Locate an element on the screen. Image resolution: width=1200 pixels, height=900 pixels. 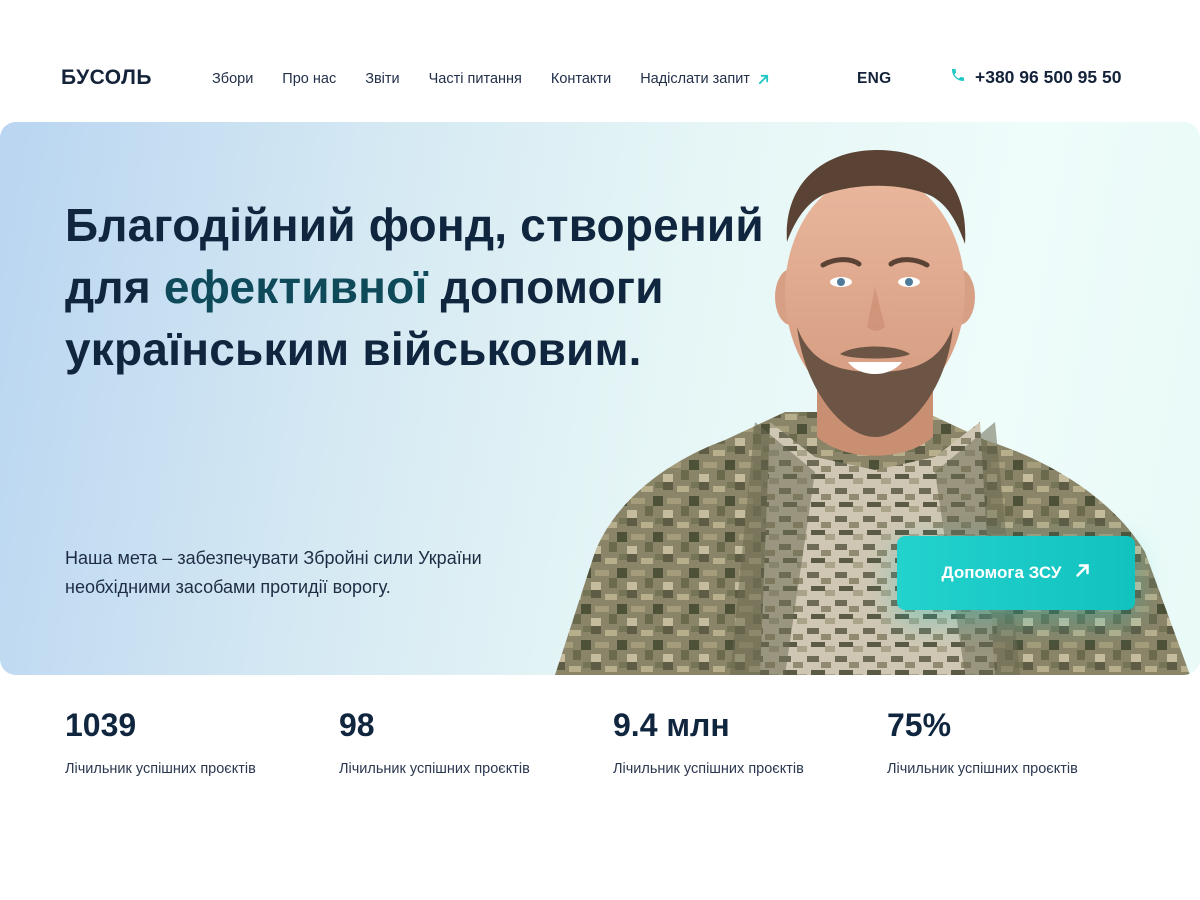
nav-item-label: Надіслати запит is located at coordinates (695, 79).